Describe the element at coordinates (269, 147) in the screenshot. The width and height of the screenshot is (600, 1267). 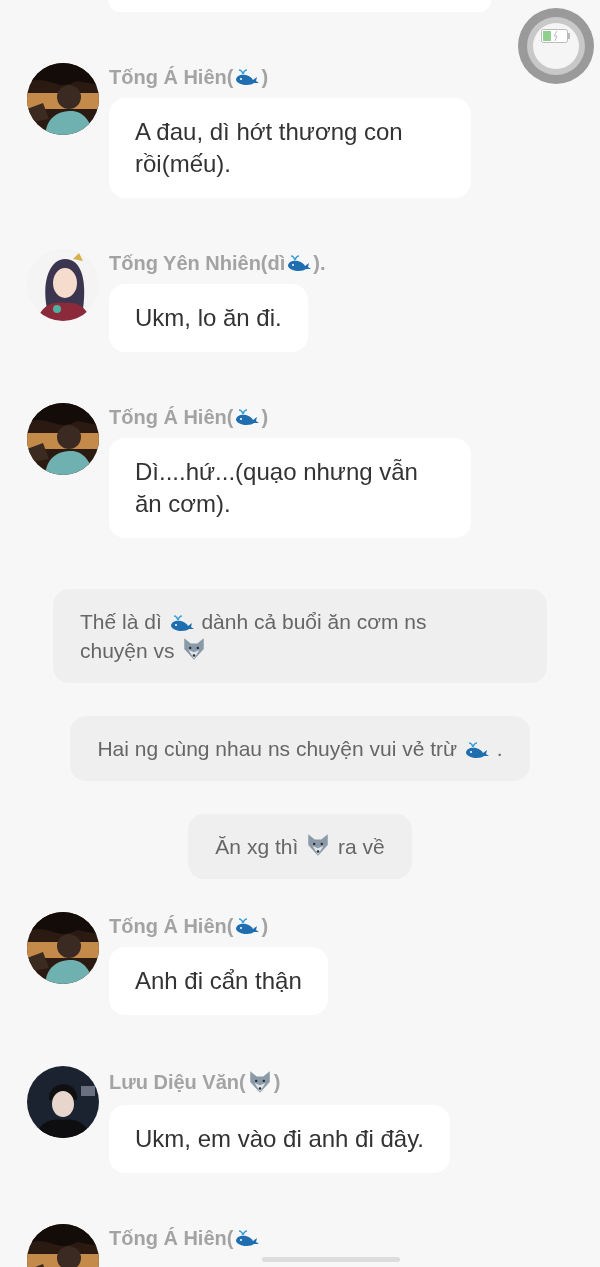
I see `message-text: A đau, dì hớt thương con rồi(mếu).` at that location.